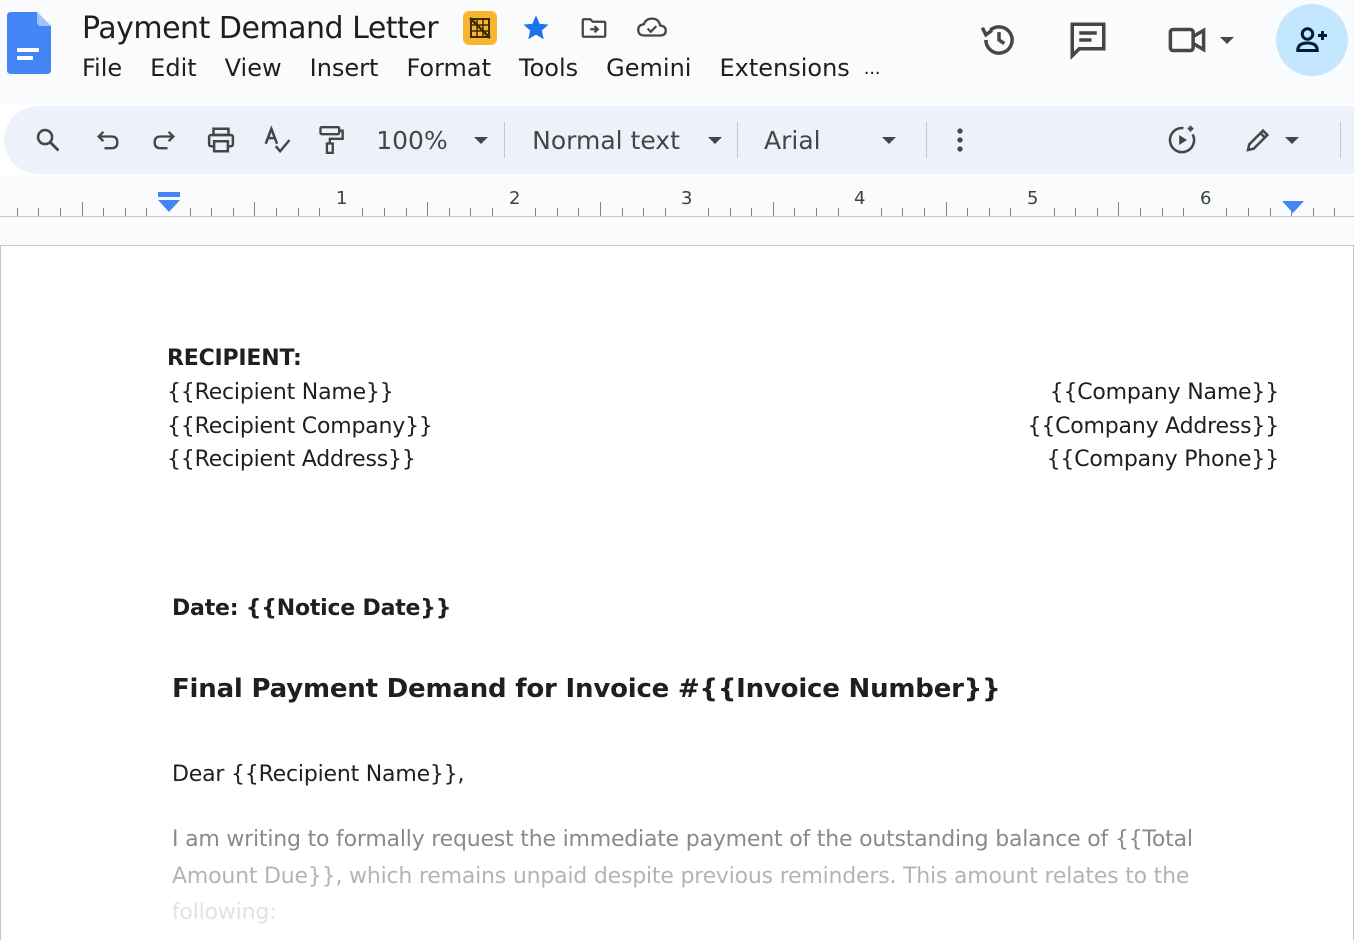  What do you see at coordinates (836, 140) in the screenshot?
I see `font-family-select: Arial` at bounding box center [836, 140].